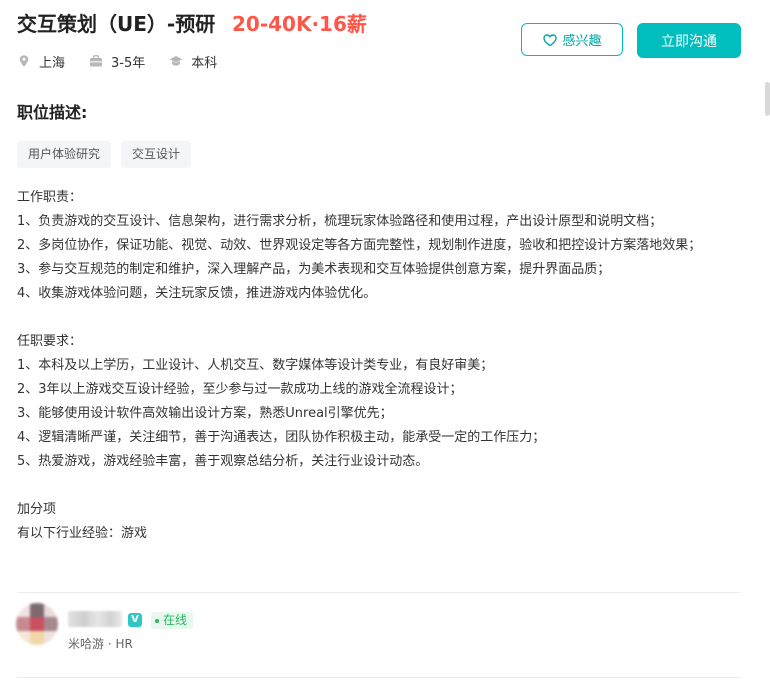 The height and width of the screenshot is (683, 770). Describe the element at coordinates (64, 154) in the screenshot. I see `skill-tag: 用户体验研究` at that location.